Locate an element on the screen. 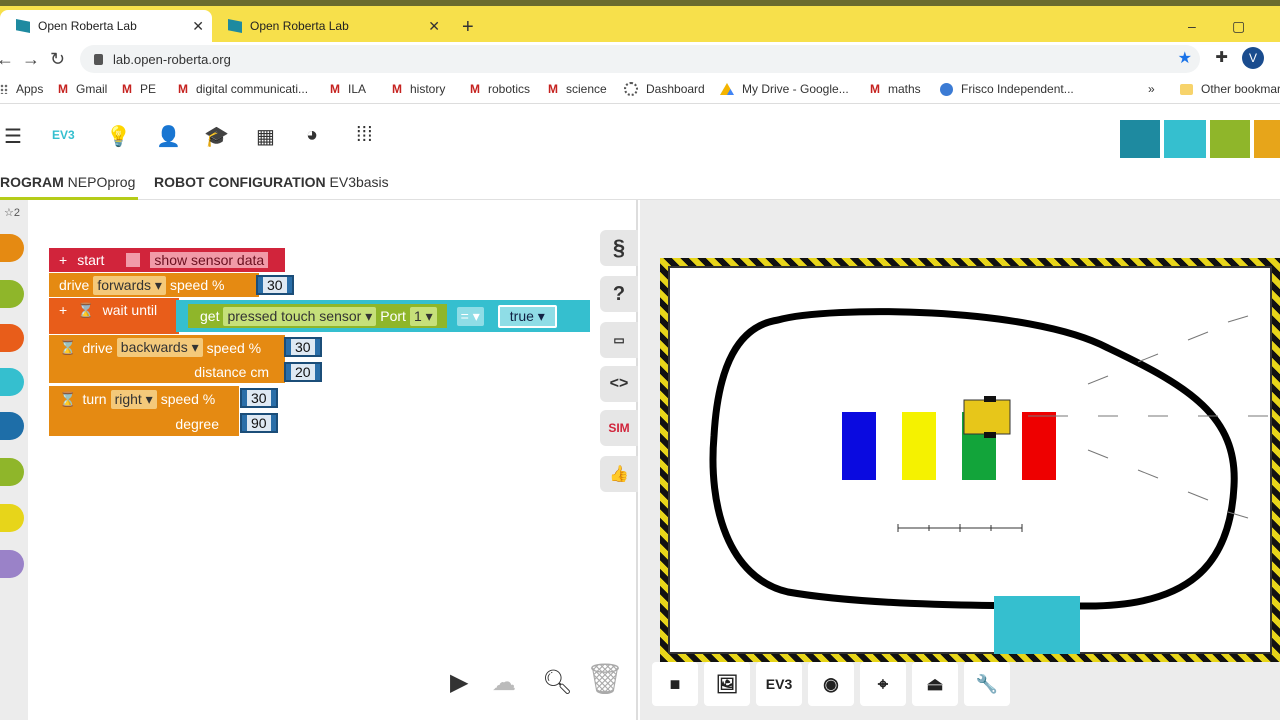 This screenshot has width=1280, height=720. yellow-block is located at coordinates (919, 446).